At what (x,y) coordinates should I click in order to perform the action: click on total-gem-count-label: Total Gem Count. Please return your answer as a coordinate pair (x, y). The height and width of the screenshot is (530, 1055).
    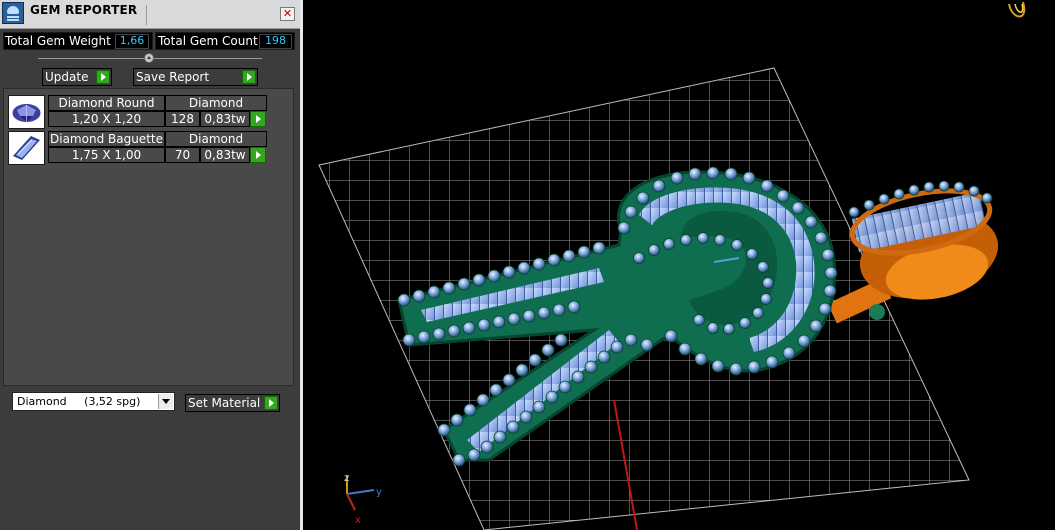
    Looking at the image, I should click on (208, 41).